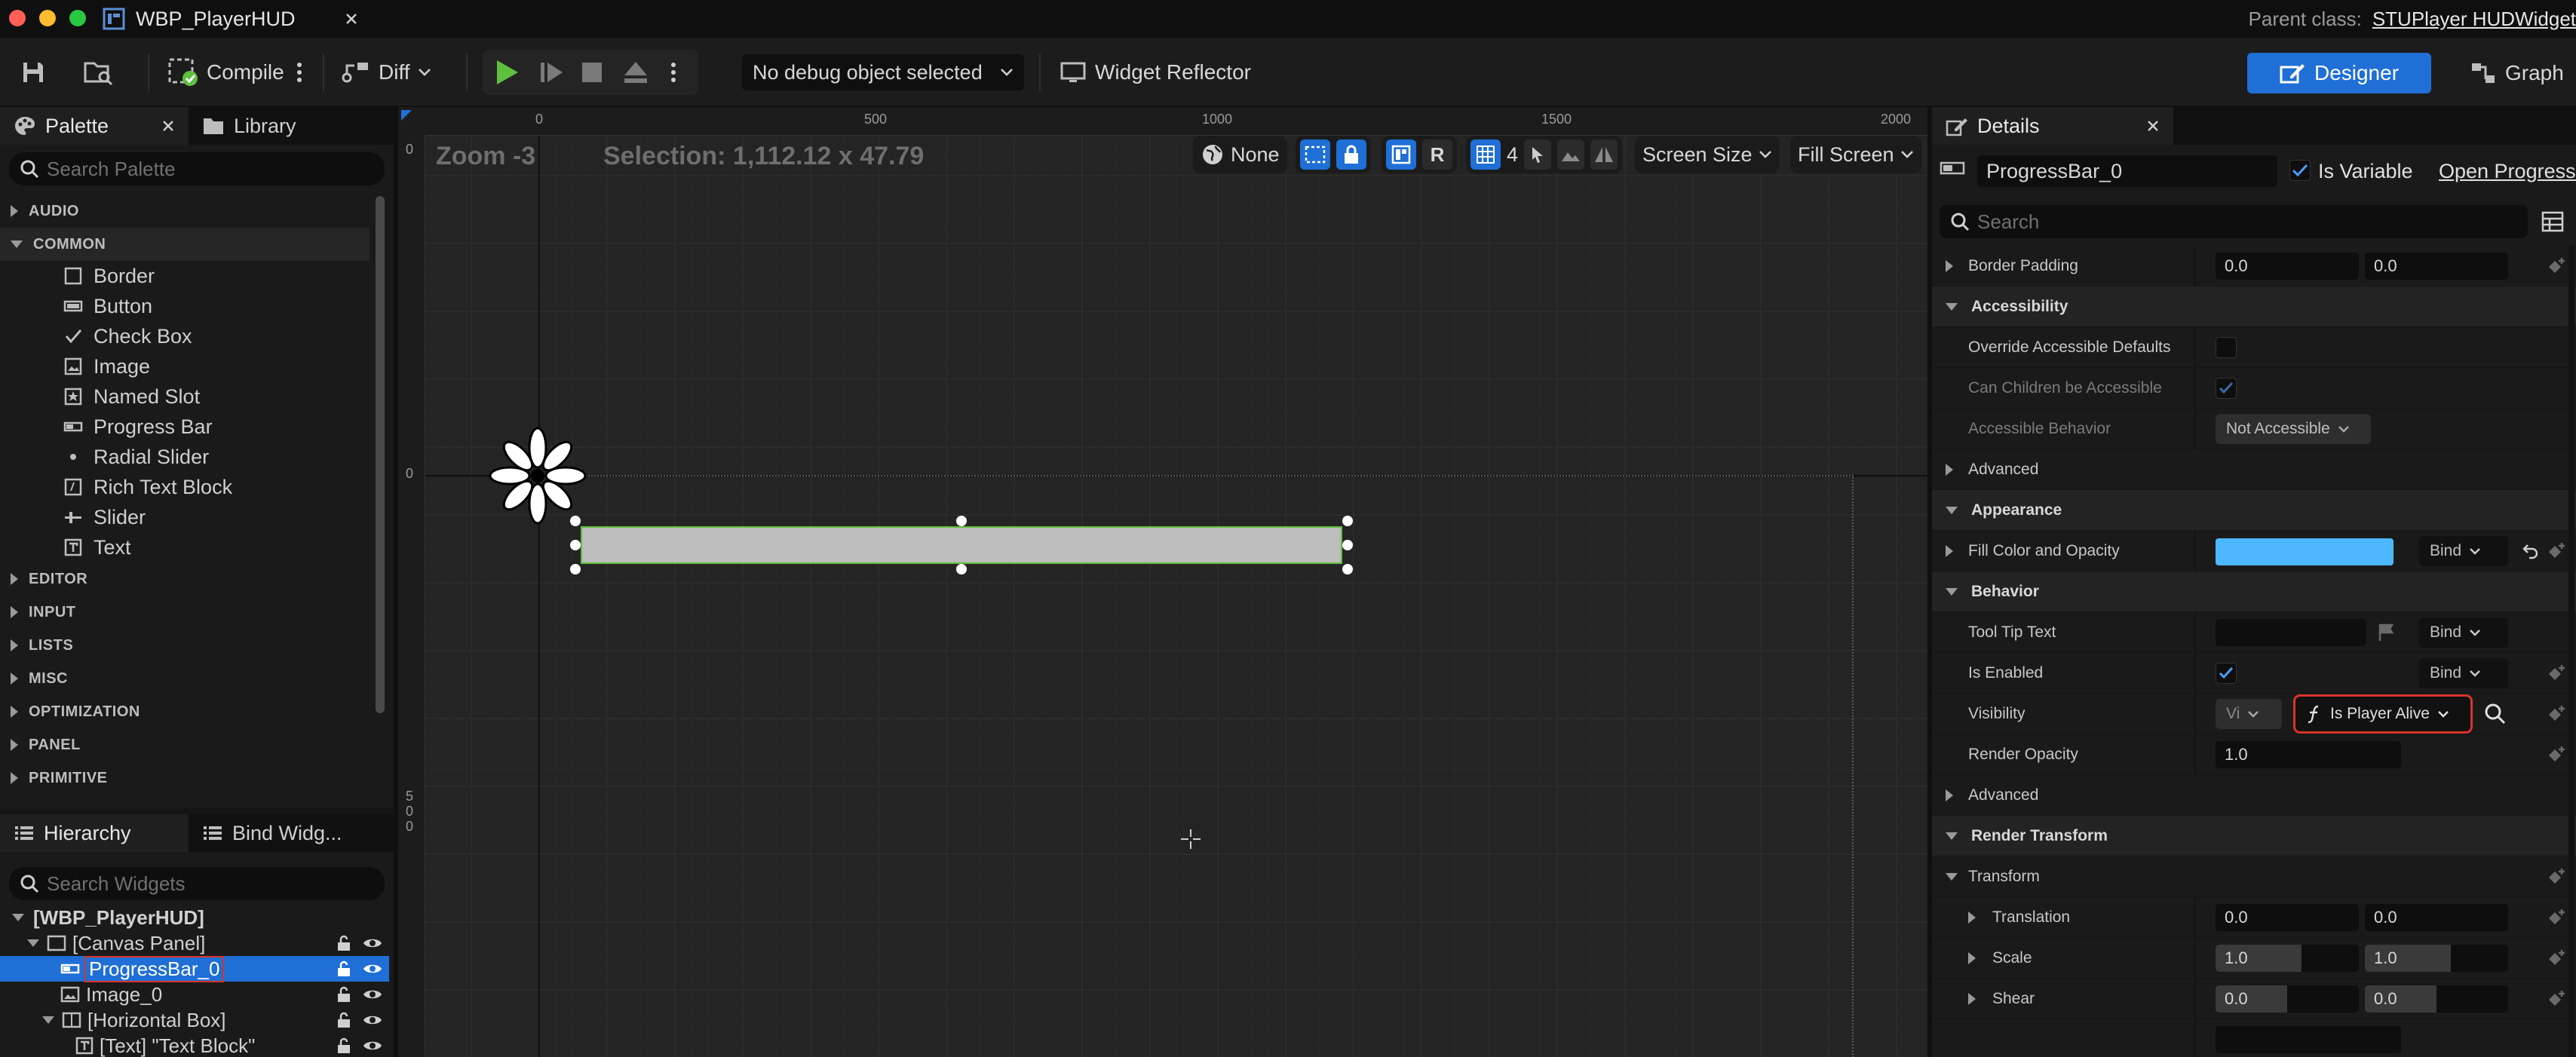 Image resolution: width=2576 pixels, height=1057 pixels. What do you see at coordinates (185, 612) in the screenshot?
I see `palette-category-input: INPUT` at bounding box center [185, 612].